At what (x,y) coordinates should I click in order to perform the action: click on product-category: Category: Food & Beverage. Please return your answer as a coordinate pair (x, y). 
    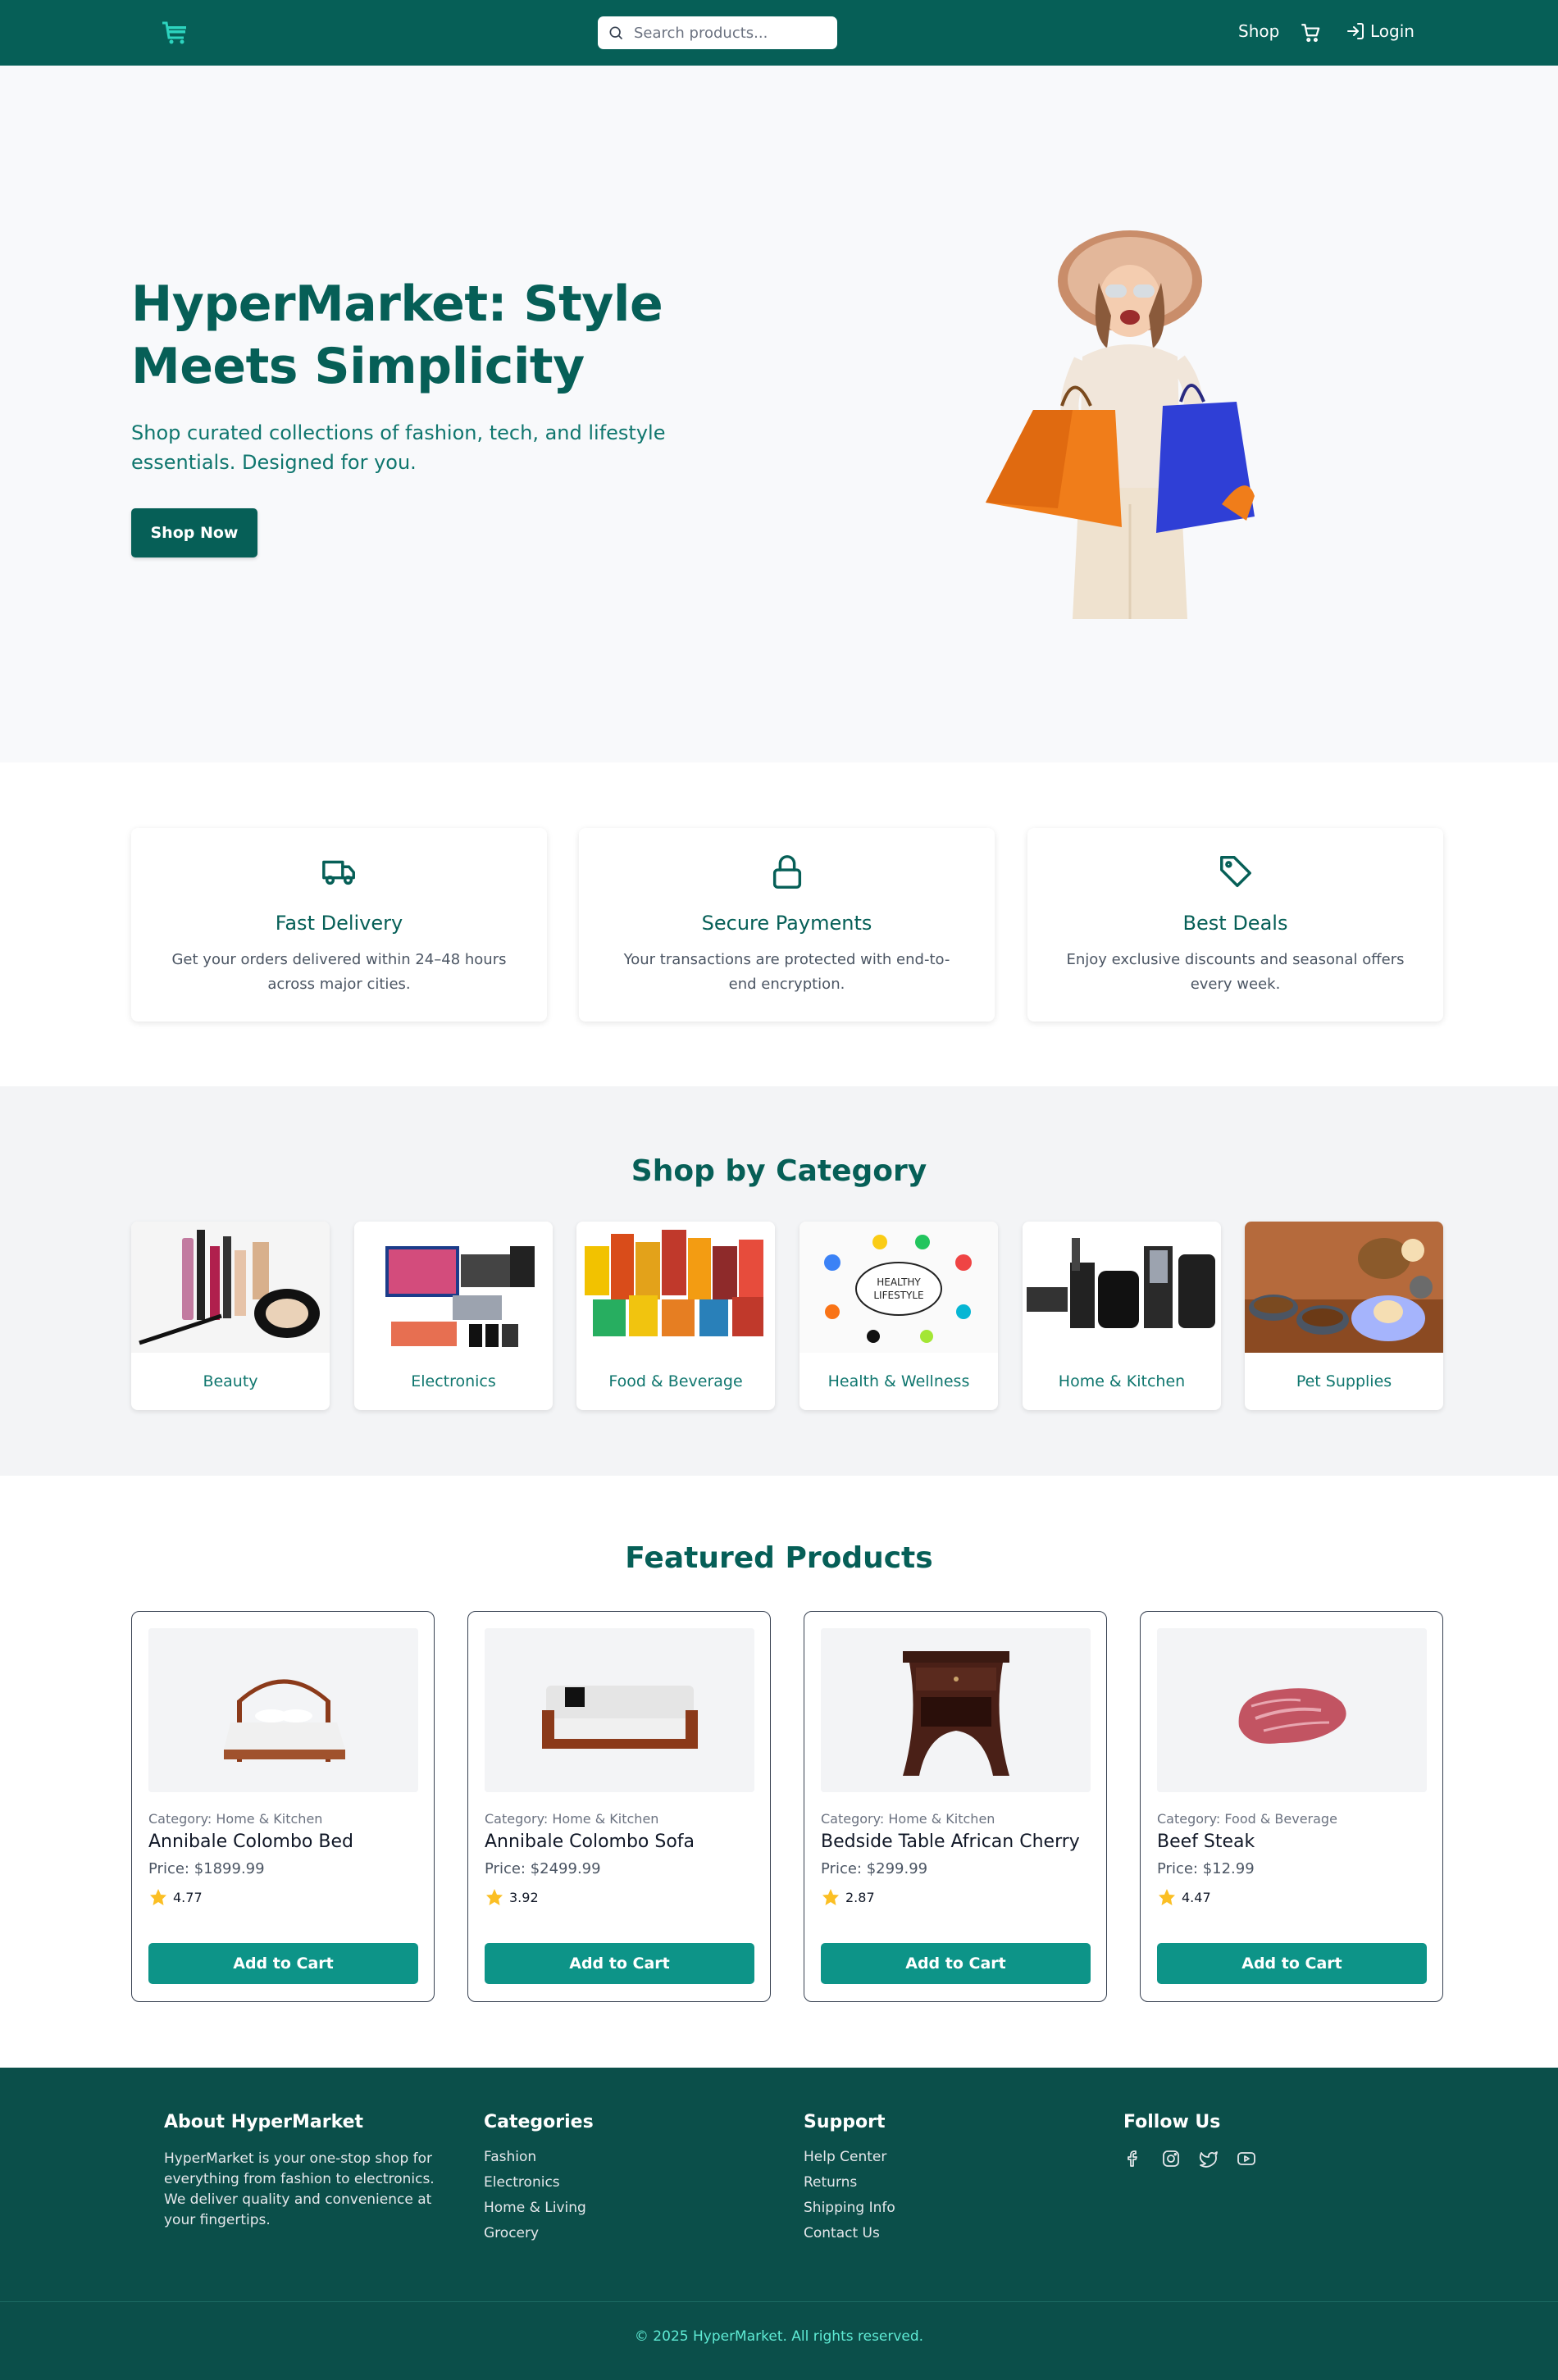
    Looking at the image, I should click on (1247, 1819).